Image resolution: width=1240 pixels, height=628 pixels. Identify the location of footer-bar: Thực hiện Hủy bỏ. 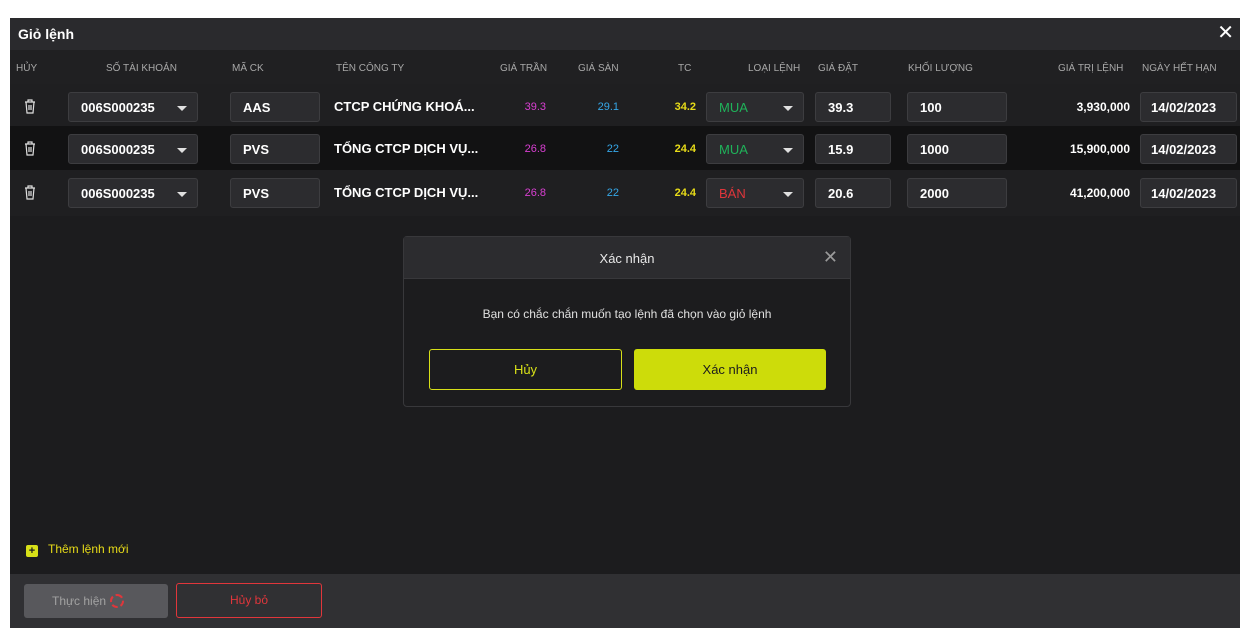
(625, 601).